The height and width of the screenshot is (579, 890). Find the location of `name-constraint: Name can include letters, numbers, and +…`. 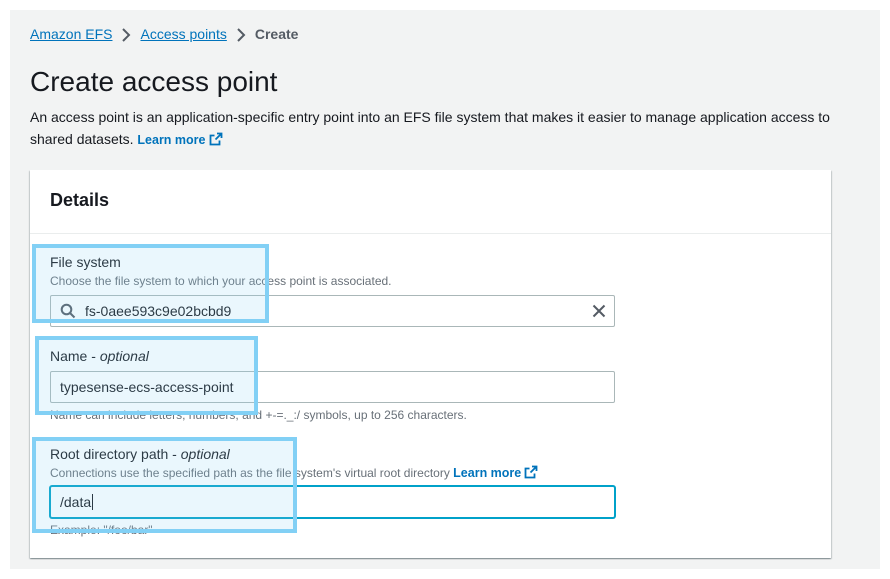

name-constraint: Name can include letters, numbers, and +… is located at coordinates (258, 415).